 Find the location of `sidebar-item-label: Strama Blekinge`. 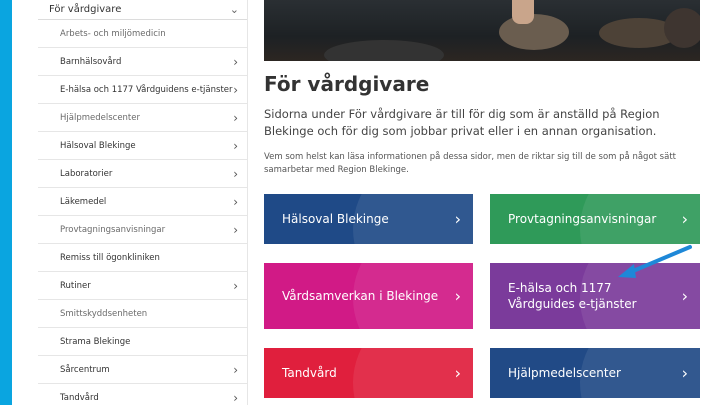

sidebar-item-label: Strama Blekinge is located at coordinates (95, 341).